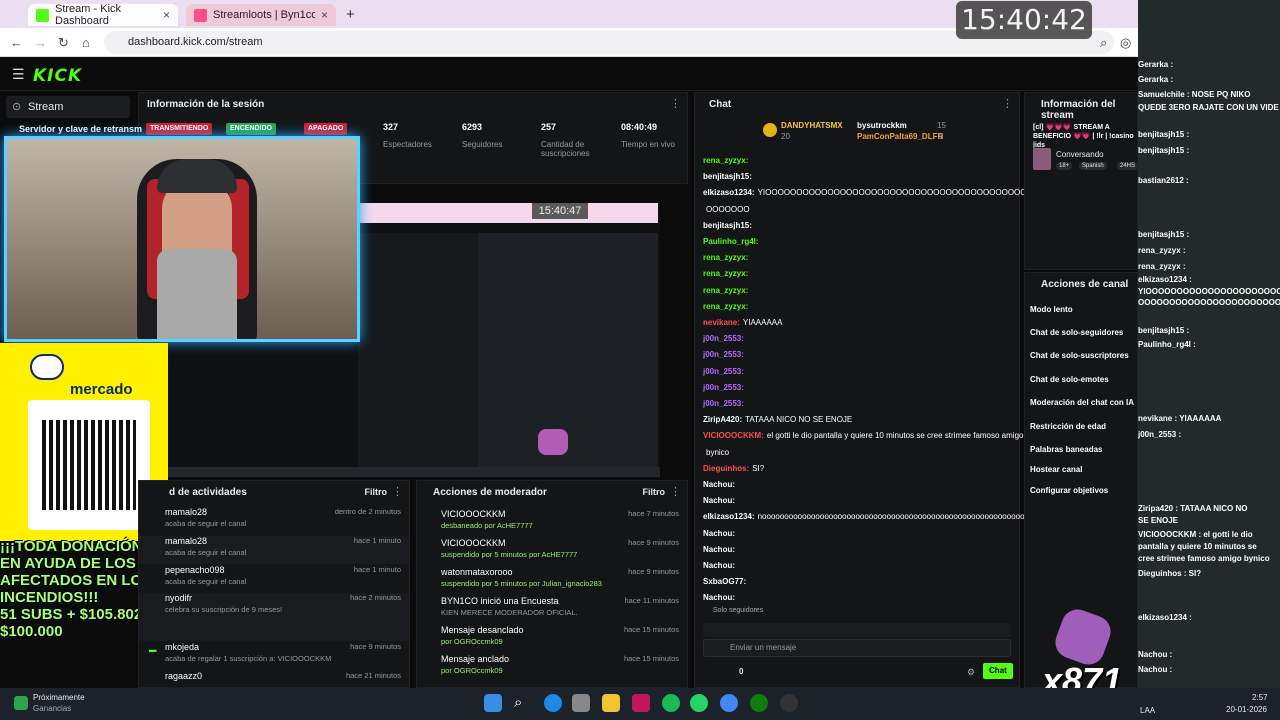 Image resolution: width=1280 pixels, height=720 pixels. Describe the element at coordinates (1080, 154) in the screenshot. I see `category-name: Conversando` at that location.